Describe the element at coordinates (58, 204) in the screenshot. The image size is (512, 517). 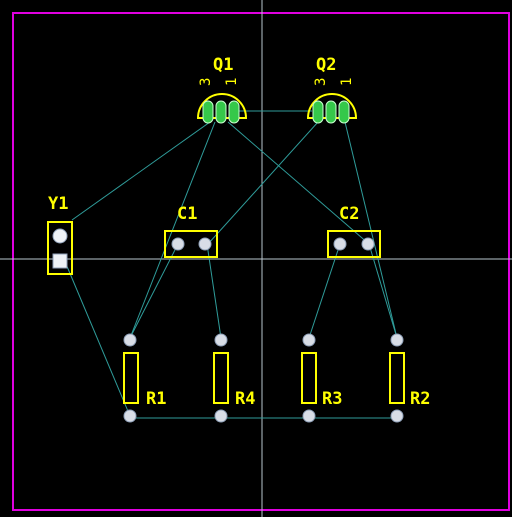
I see `y1-designator: Y1` at that location.